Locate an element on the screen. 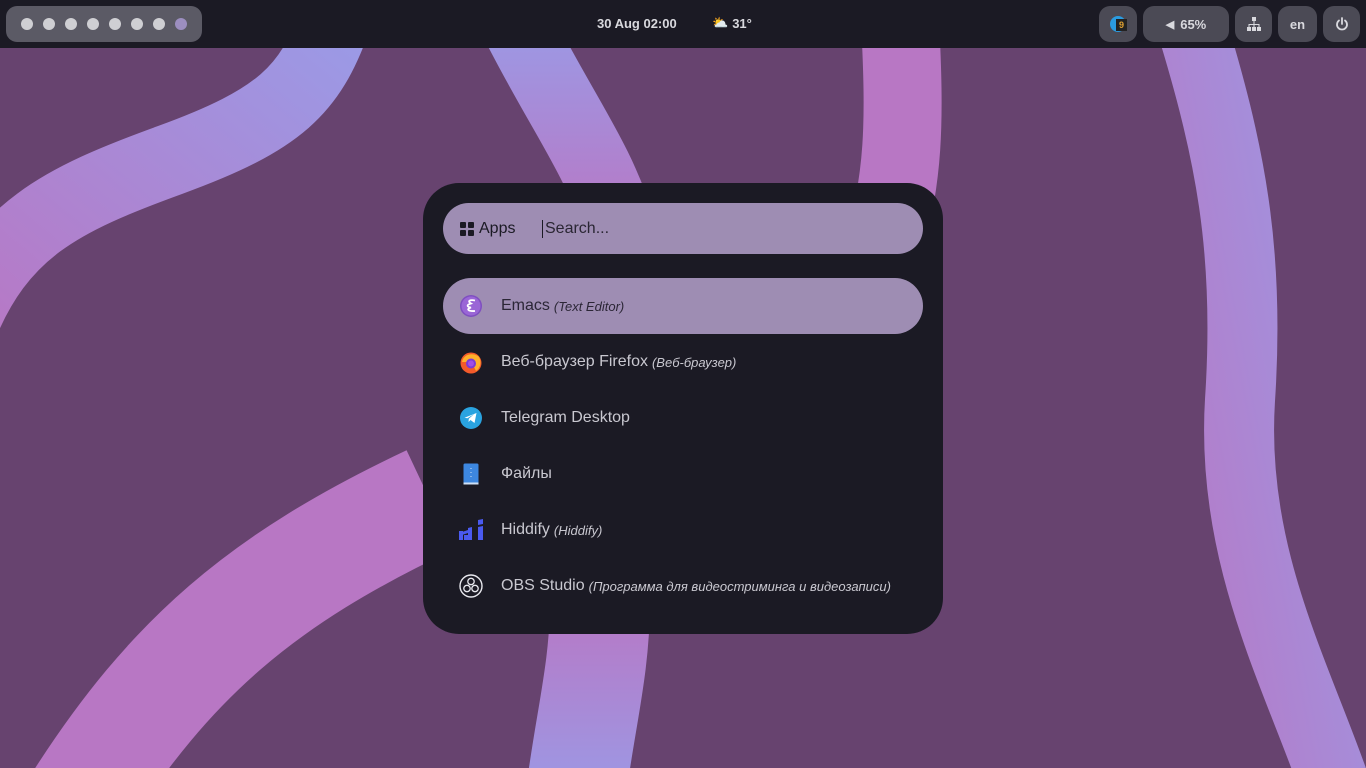 The image size is (1366, 768). power-icon is located at coordinates (1341, 24).